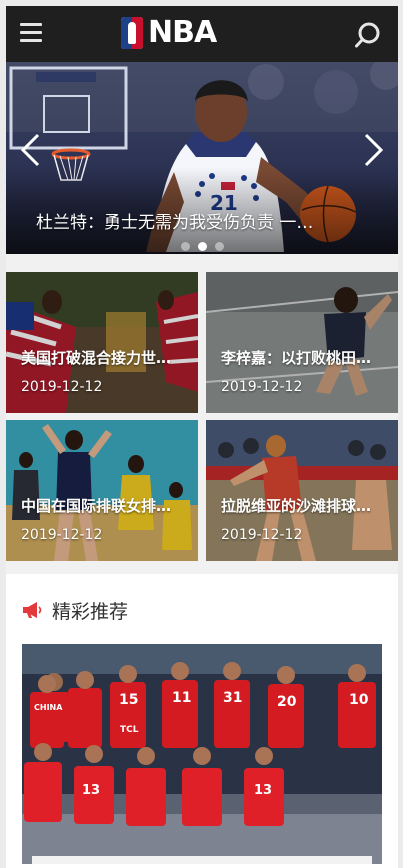  What do you see at coordinates (90, 611) in the screenshot?
I see `recommend-title: 精彩推荐` at bounding box center [90, 611].